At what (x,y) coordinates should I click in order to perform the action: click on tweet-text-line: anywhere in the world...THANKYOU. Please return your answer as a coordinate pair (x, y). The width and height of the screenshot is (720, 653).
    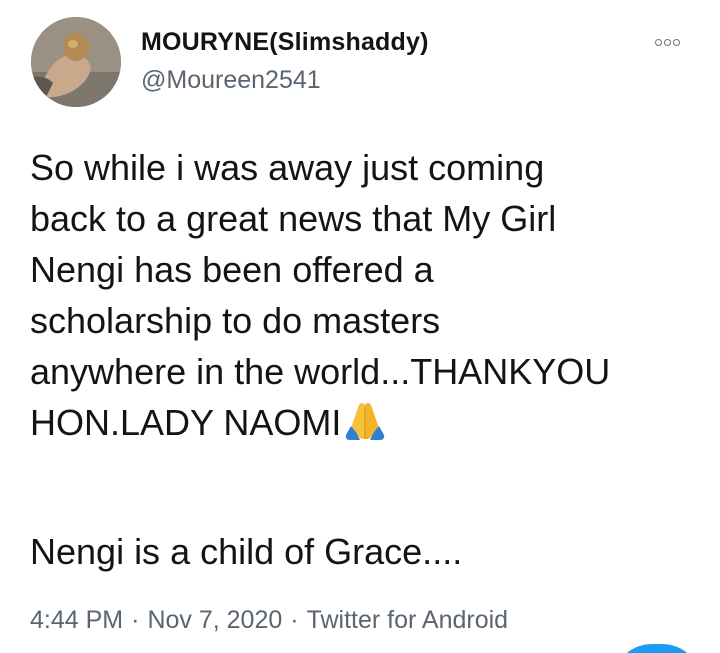
    Looking at the image, I should click on (320, 371).